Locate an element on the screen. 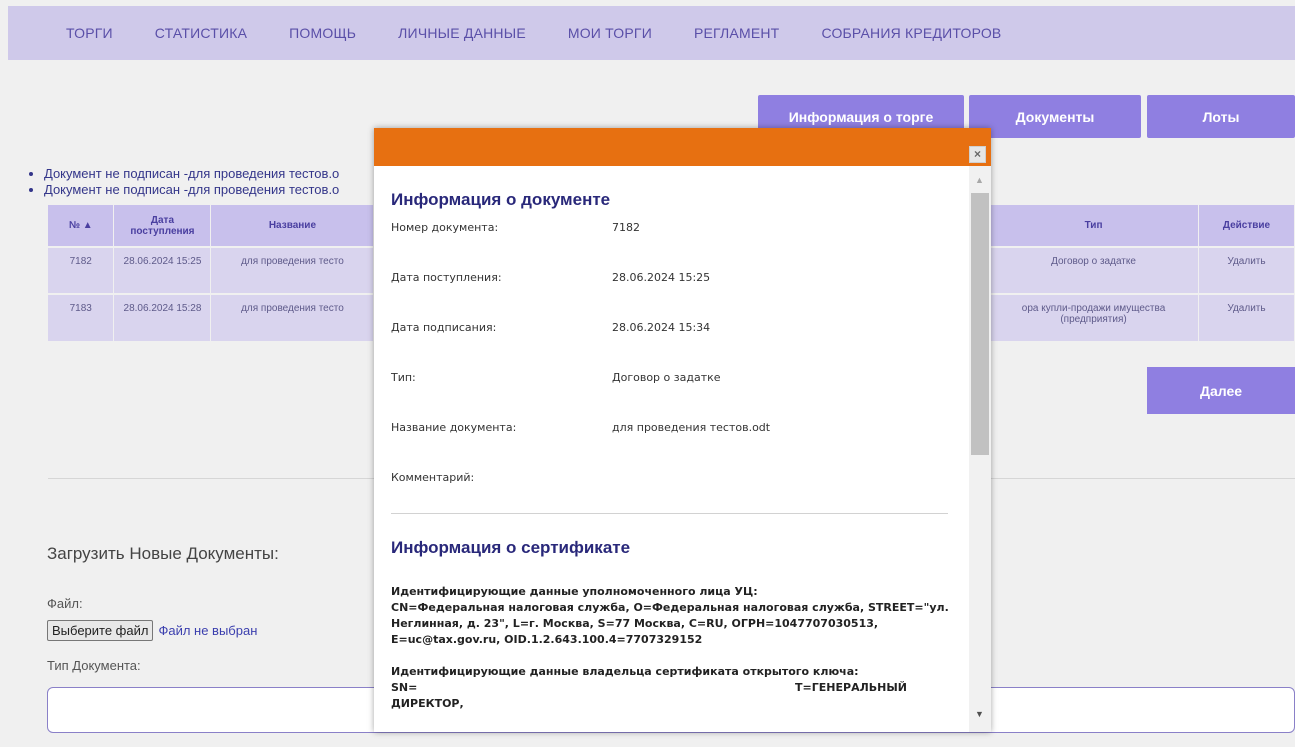  file-status: Файл не выбран is located at coordinates (208, 630).